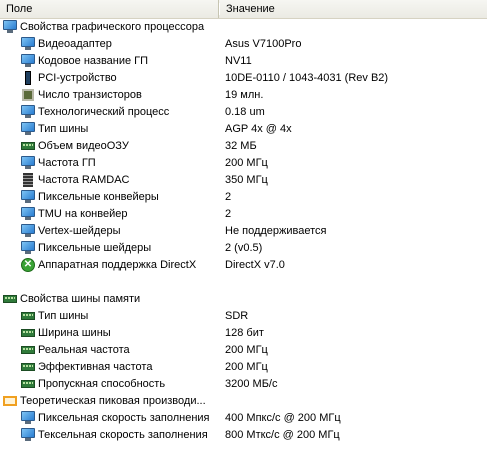 This screenshot has width=487, height=468. I want to click on property-row: Частота ГП 200 МГц, so click(243, 163).